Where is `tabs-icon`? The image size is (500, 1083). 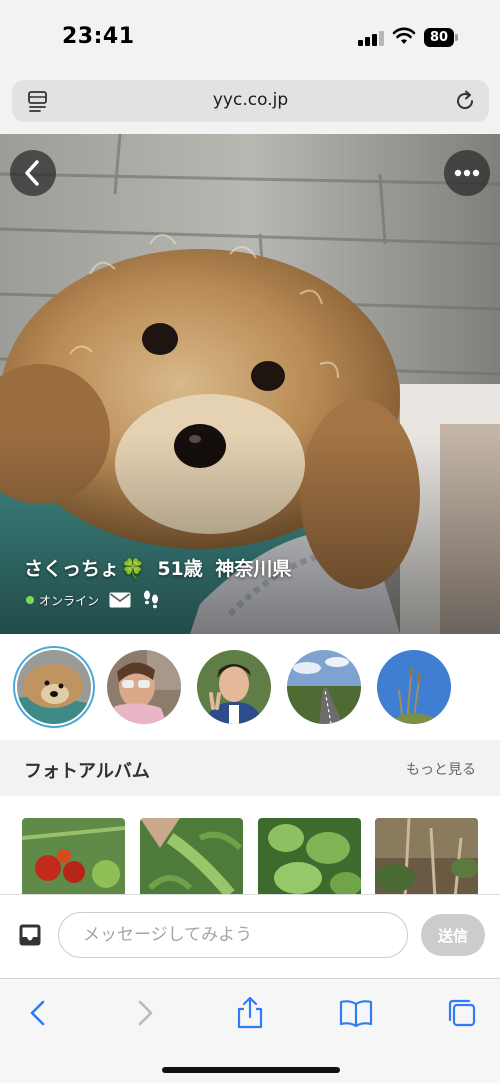 tabs-icon is located at coordinates (462, 1013).